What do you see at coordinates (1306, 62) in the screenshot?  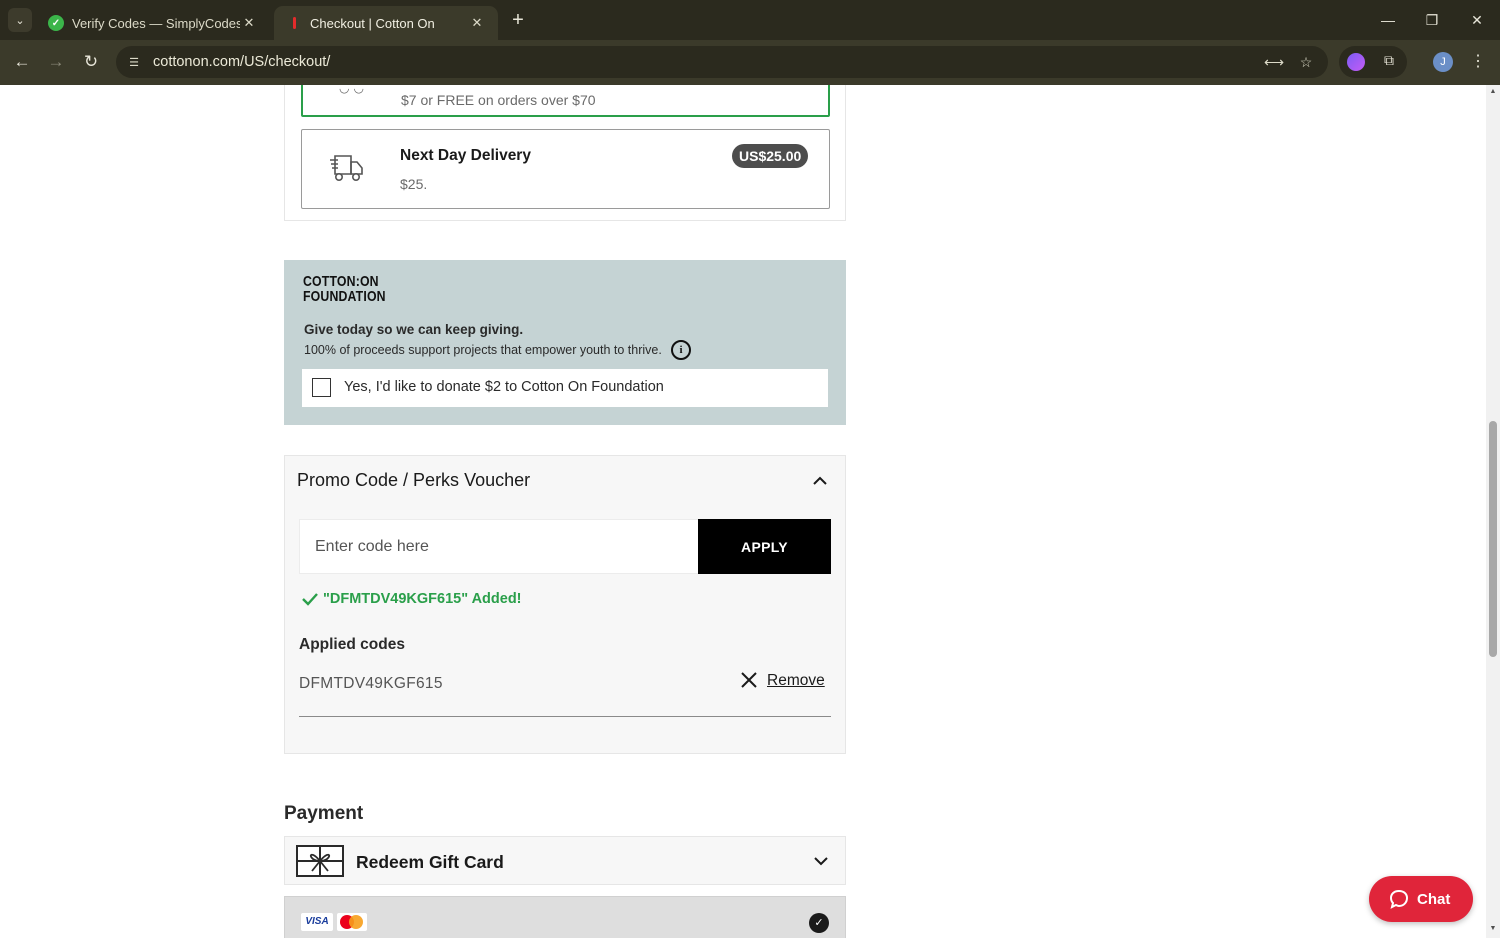 I see `bookmark-star-icon: ☆` at bounding box center [1306, 62].